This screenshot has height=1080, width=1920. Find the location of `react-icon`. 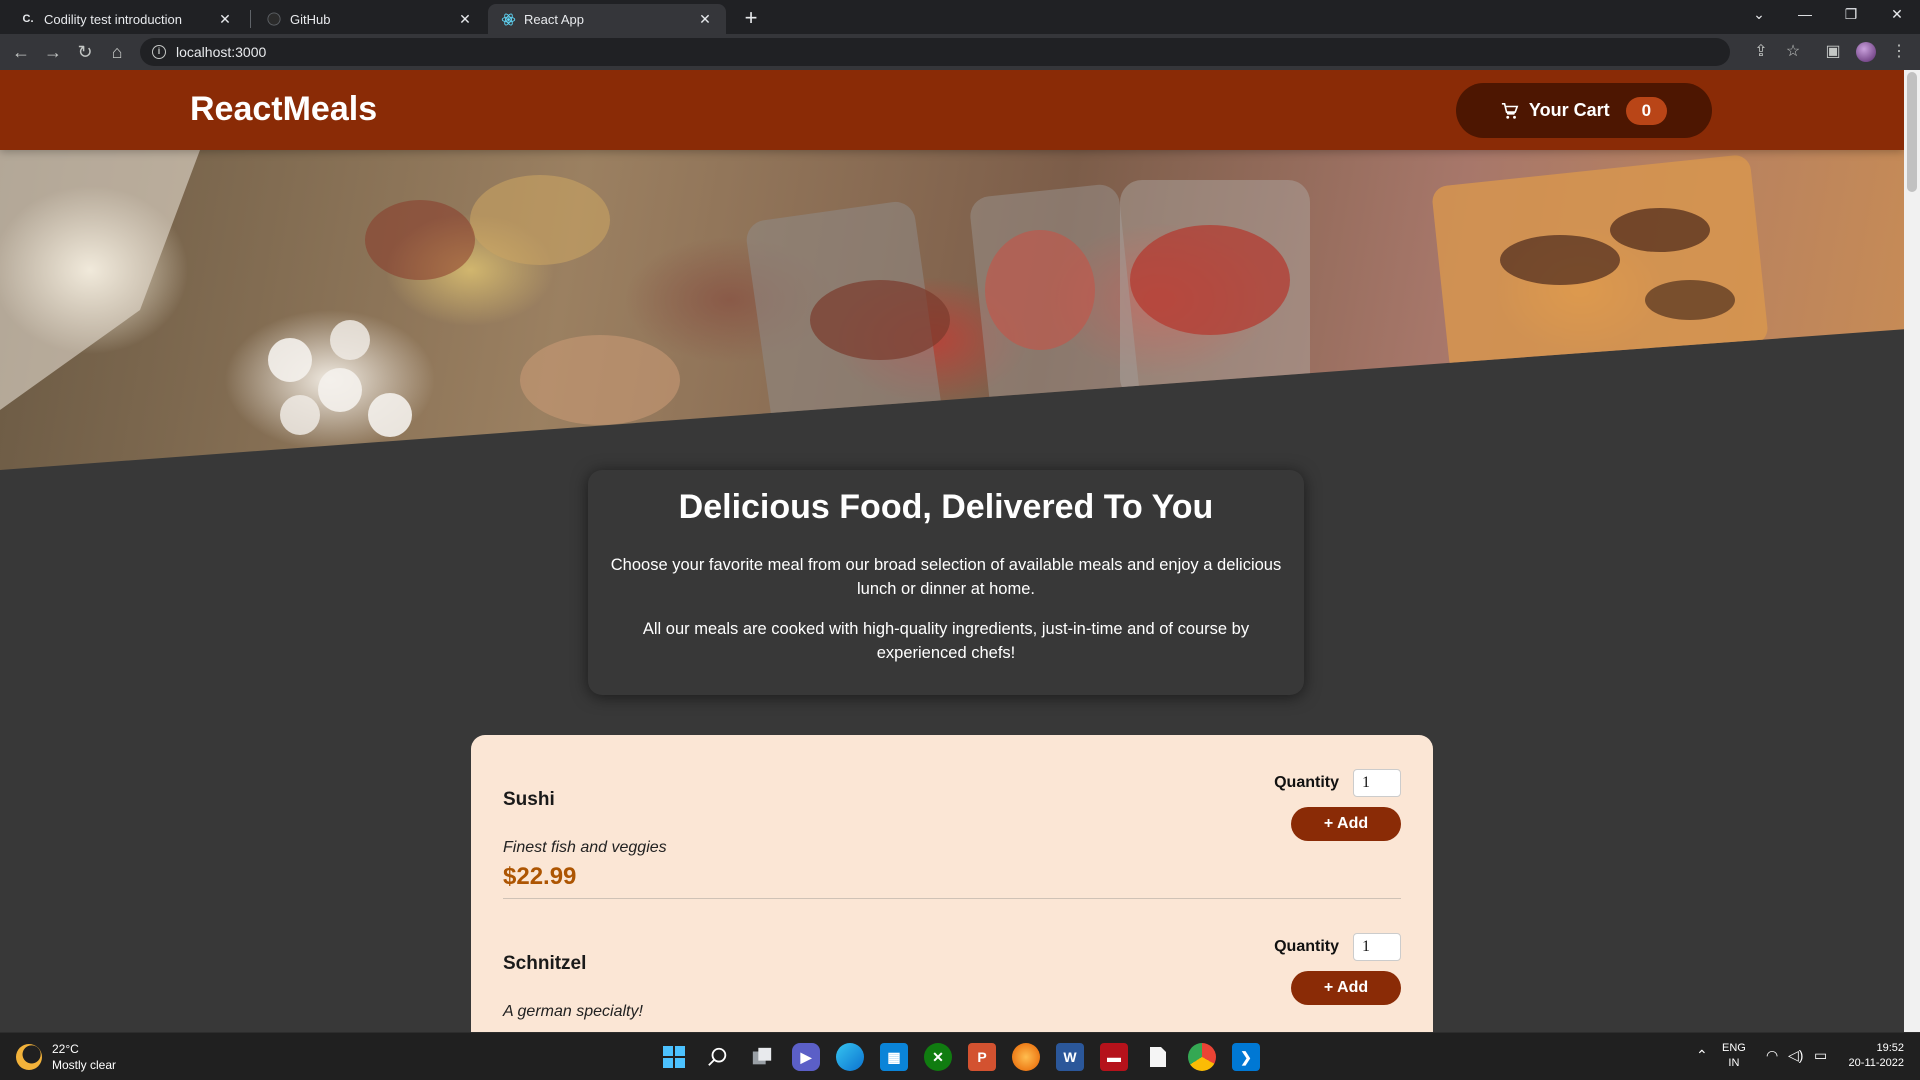

react-icon is located at coordinates (508, 19).